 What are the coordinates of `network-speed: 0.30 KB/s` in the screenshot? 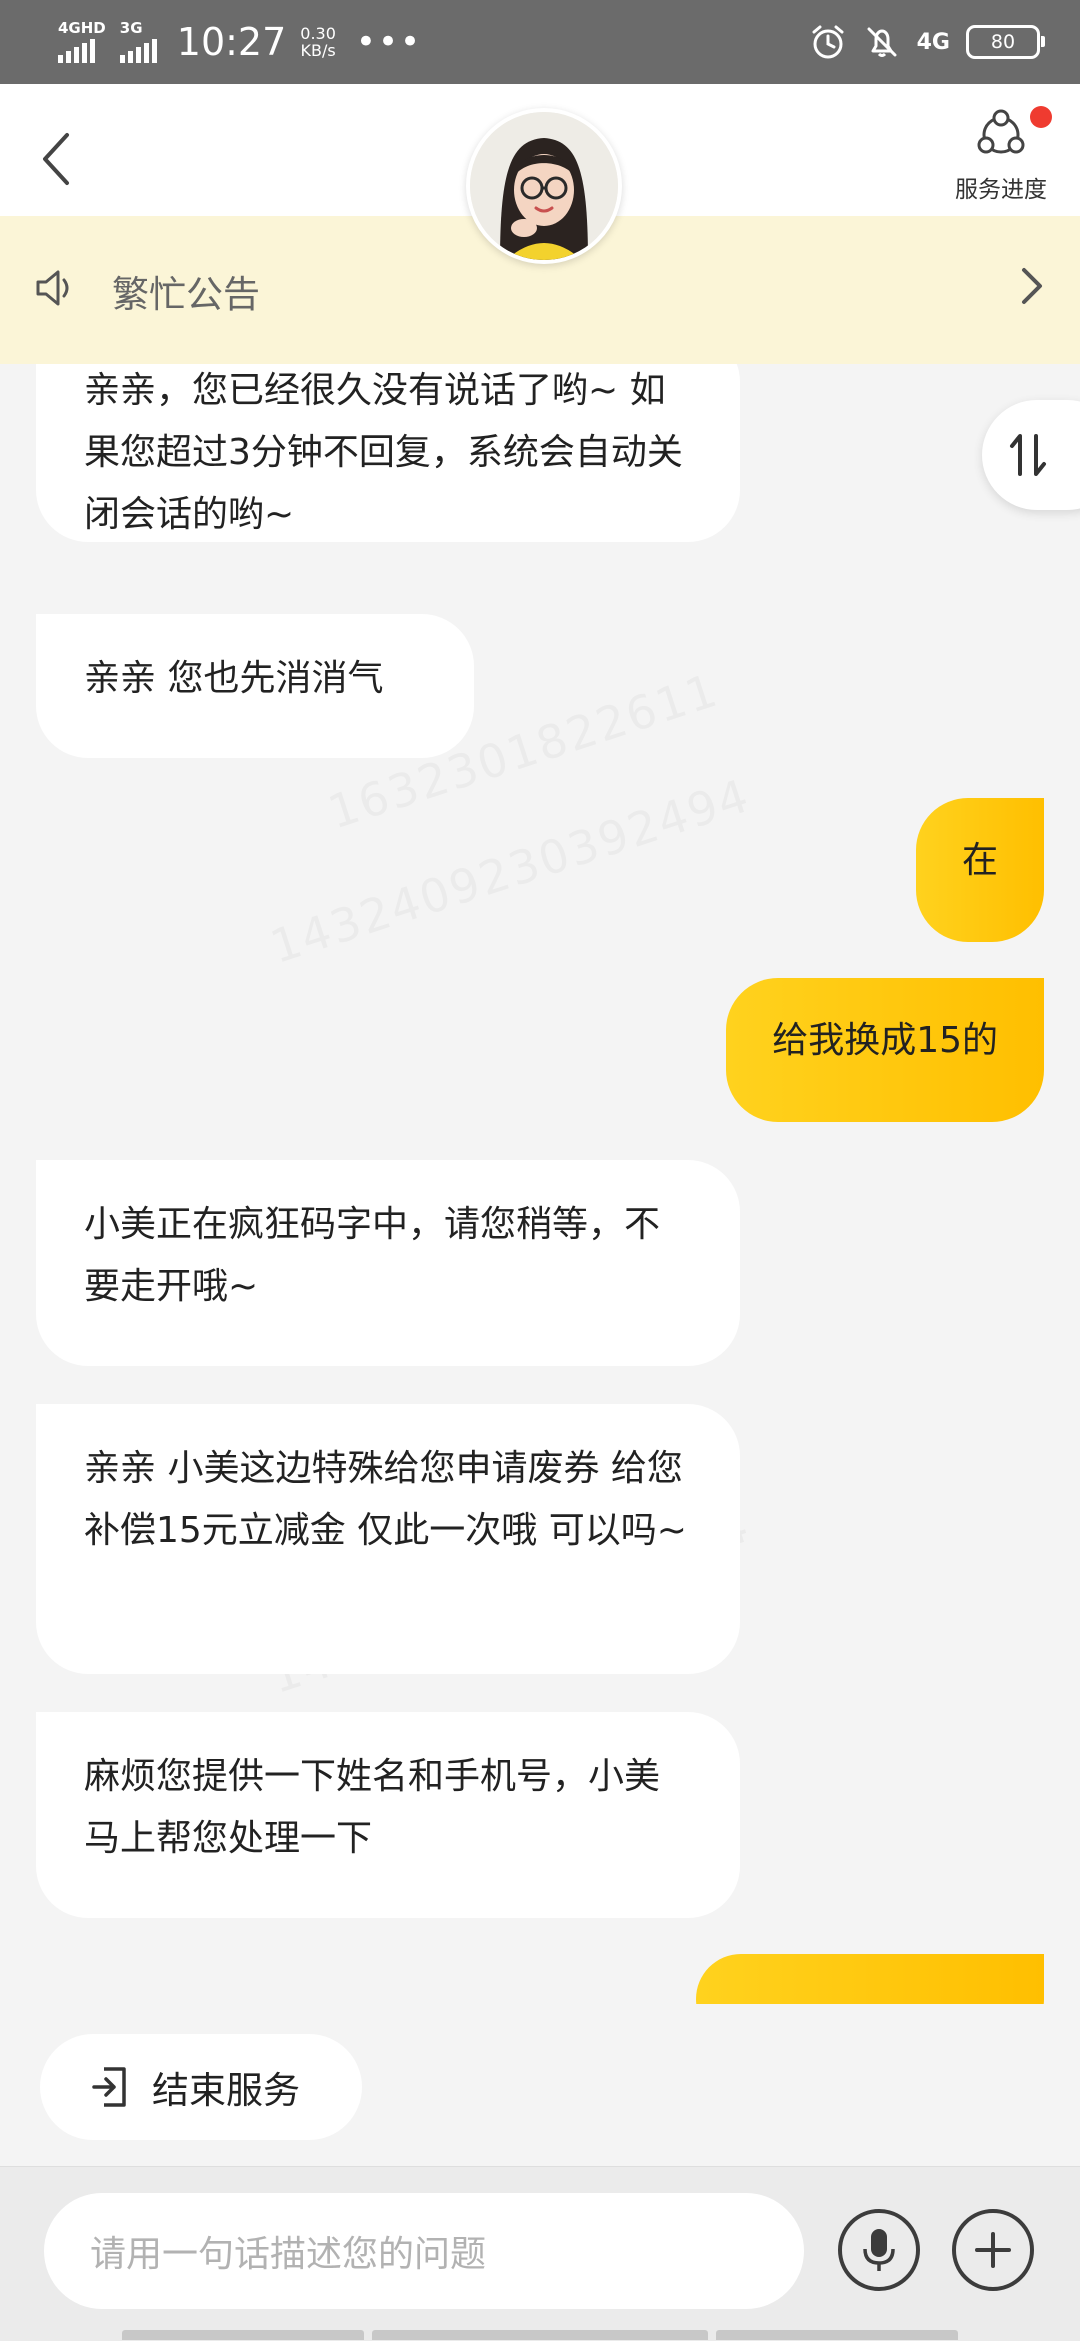 It's located at (318, 42).